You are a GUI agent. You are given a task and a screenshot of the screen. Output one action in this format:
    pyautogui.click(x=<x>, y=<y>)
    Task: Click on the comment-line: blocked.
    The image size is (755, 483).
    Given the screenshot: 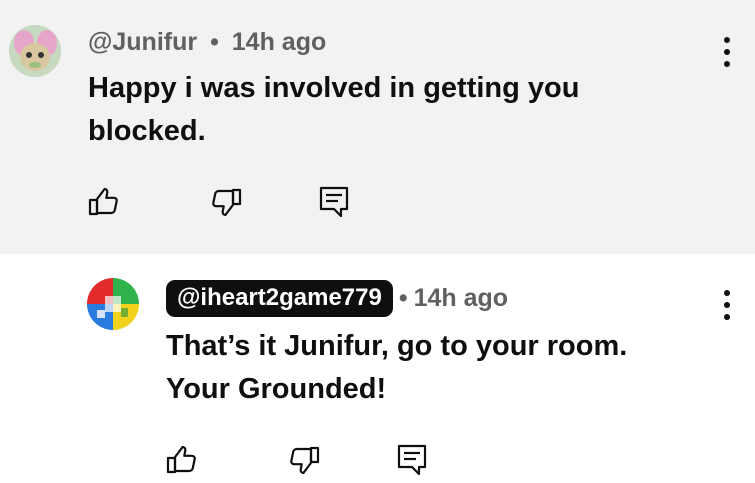 What is the action you would take?
    pyautogui.click(x=147, y=131)
    